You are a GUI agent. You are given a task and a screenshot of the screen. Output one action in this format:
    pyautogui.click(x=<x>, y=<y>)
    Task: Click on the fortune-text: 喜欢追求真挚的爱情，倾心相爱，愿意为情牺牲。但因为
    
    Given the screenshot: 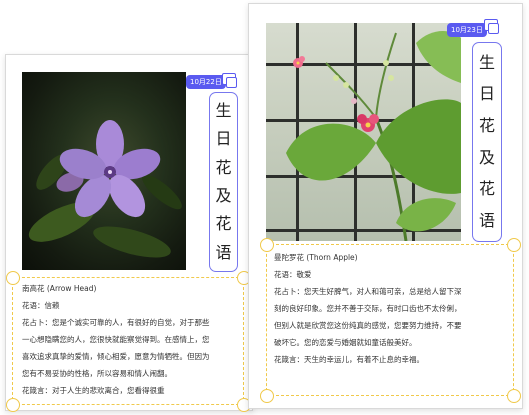 What is the action you would take?
    pyautogui.click(x=116, y=356)
    